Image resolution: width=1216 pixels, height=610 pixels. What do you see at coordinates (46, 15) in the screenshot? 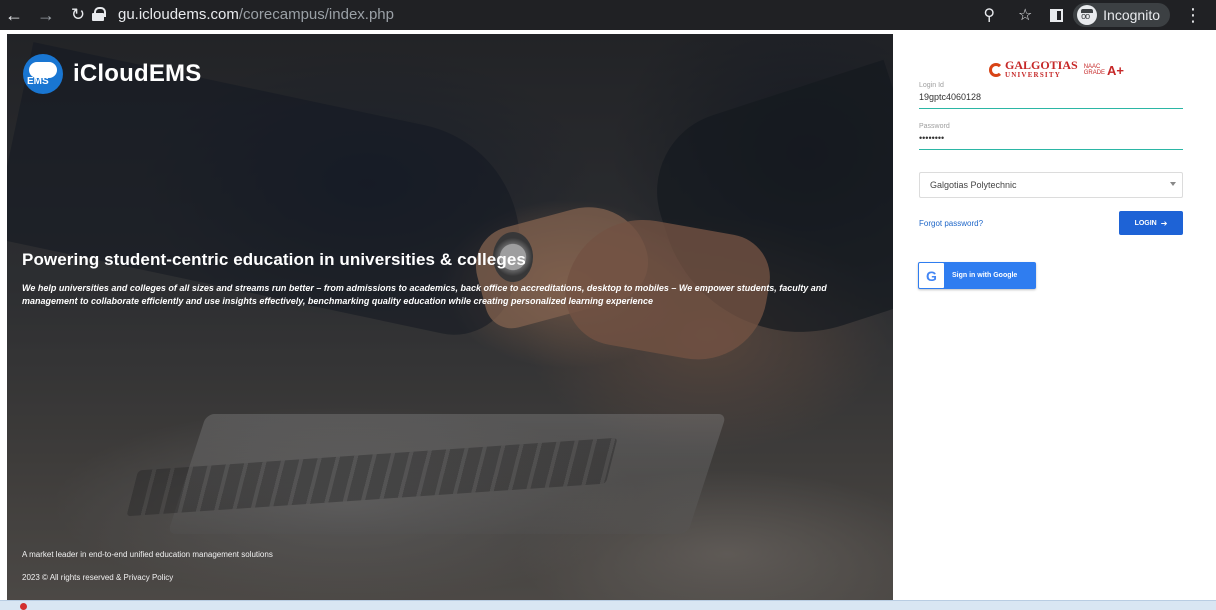
I see `forward-arrow-icon: →` at bounding box center [46, 15].